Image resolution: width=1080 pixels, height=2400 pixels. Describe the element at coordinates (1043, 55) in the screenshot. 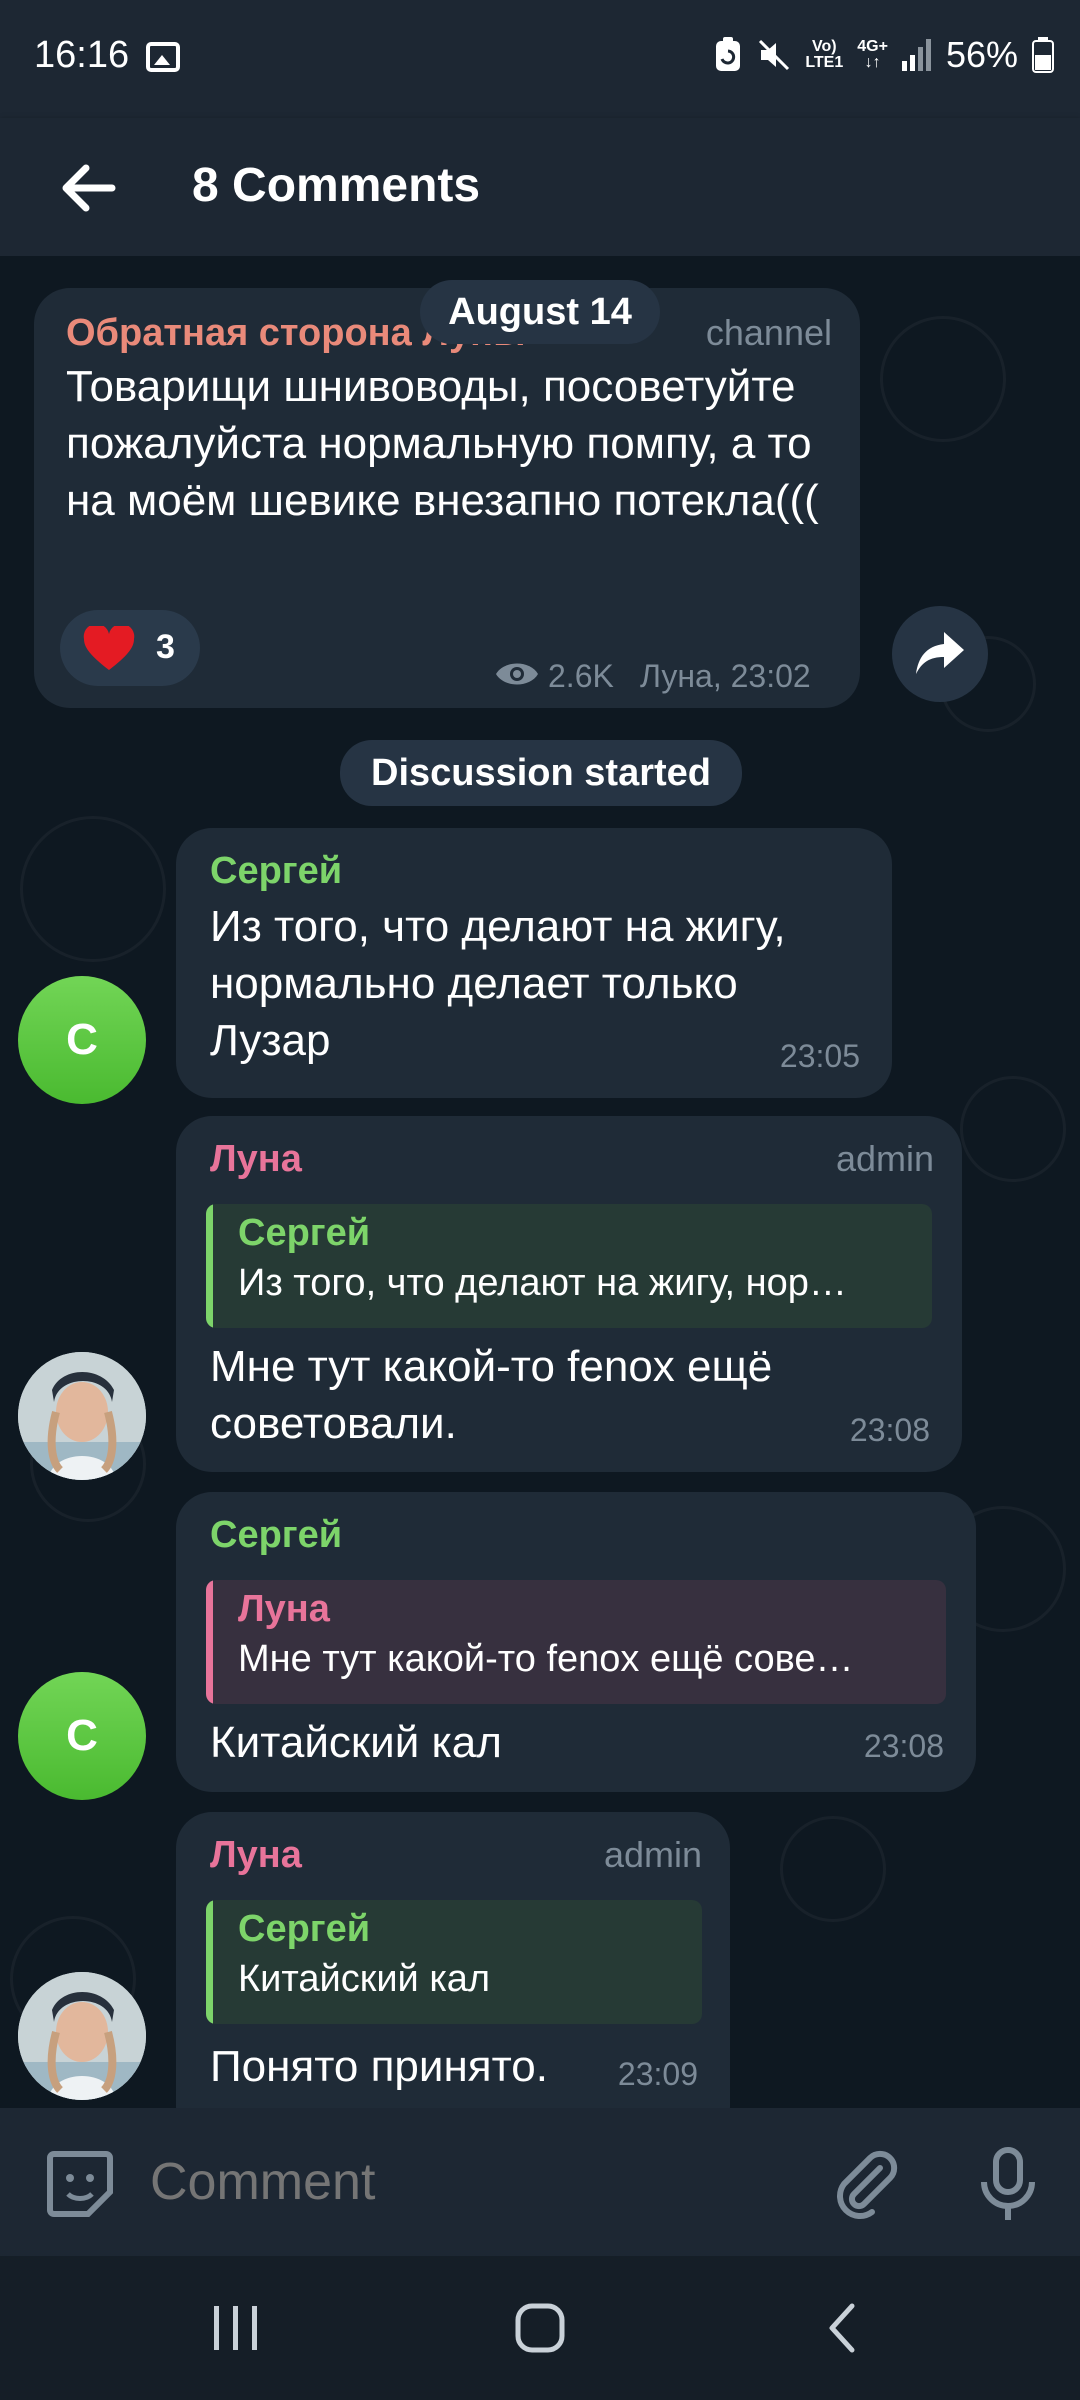

I see `battery-icon` at that location.